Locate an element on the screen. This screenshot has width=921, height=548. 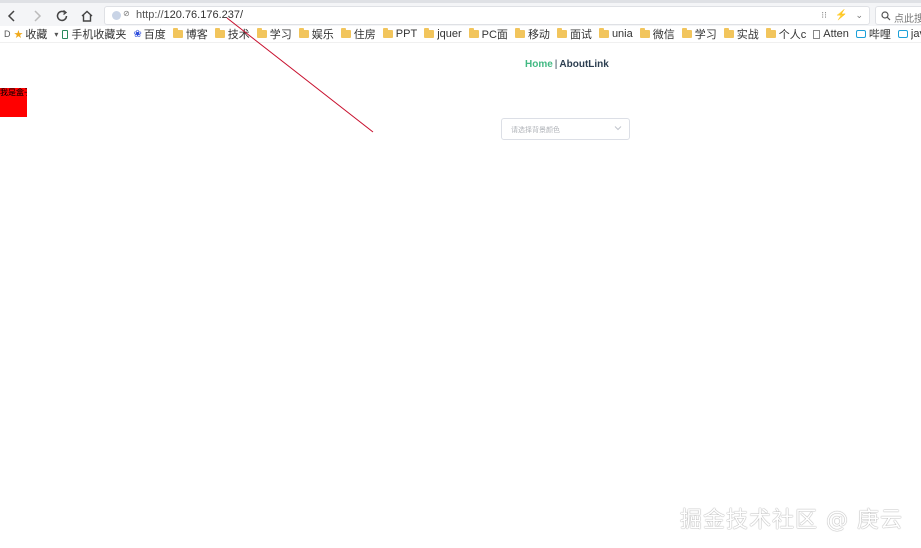
select-placeholder: 请选择背景颜色 is located at coordinates (535, 130).